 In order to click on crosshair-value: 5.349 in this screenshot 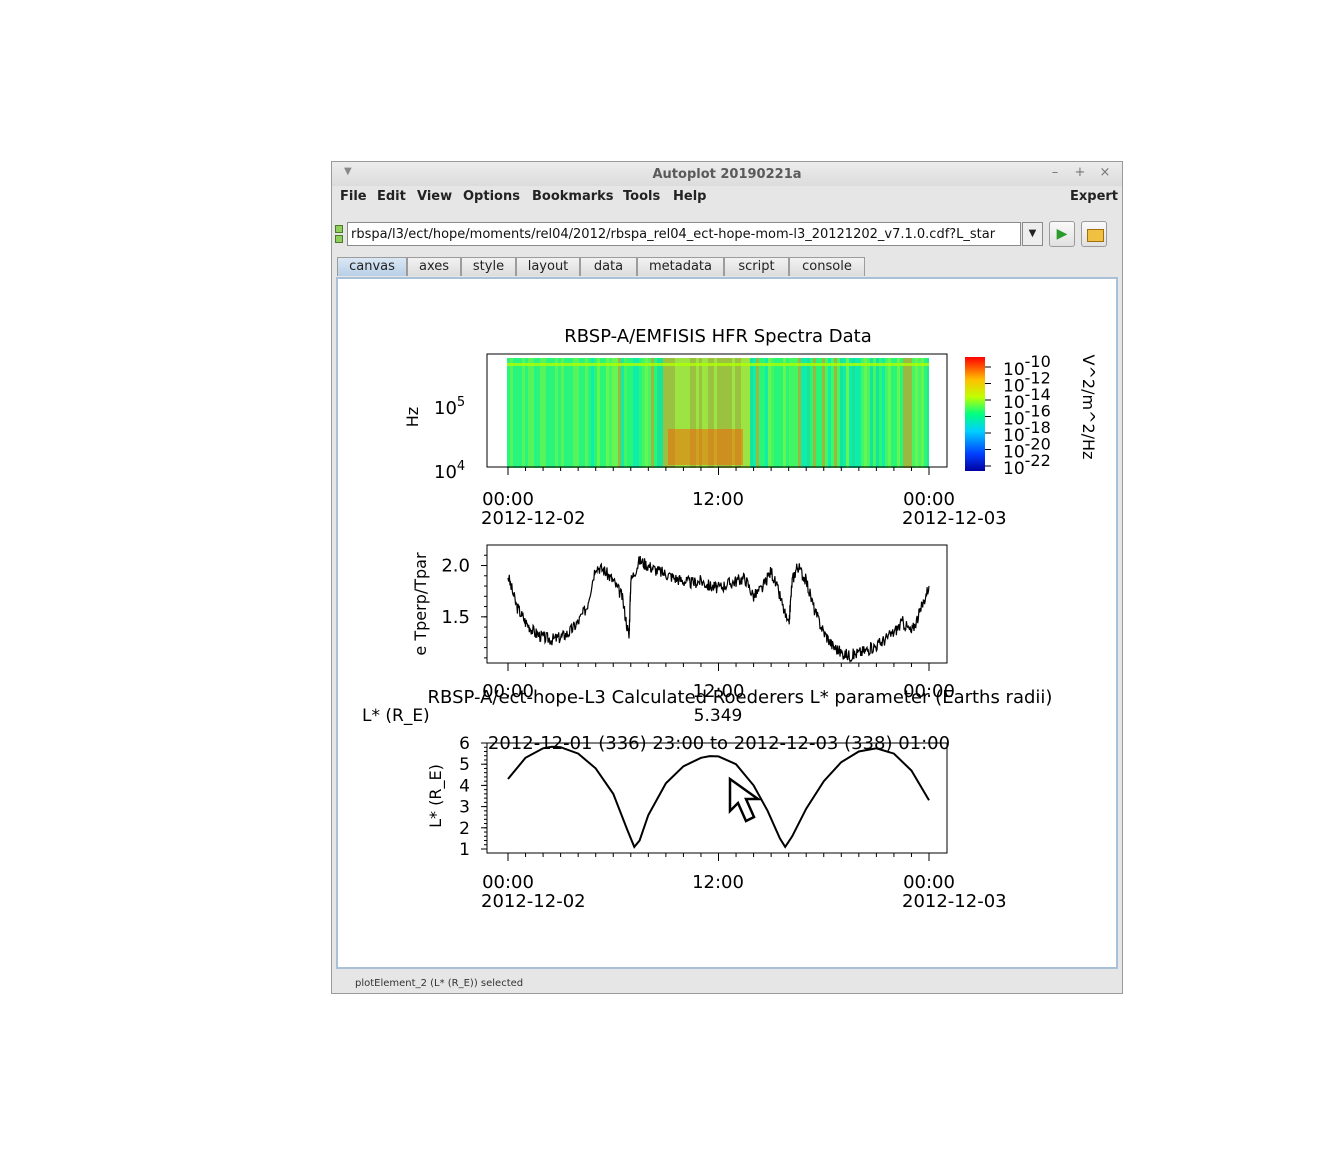, I will do `click(718, 716)`.